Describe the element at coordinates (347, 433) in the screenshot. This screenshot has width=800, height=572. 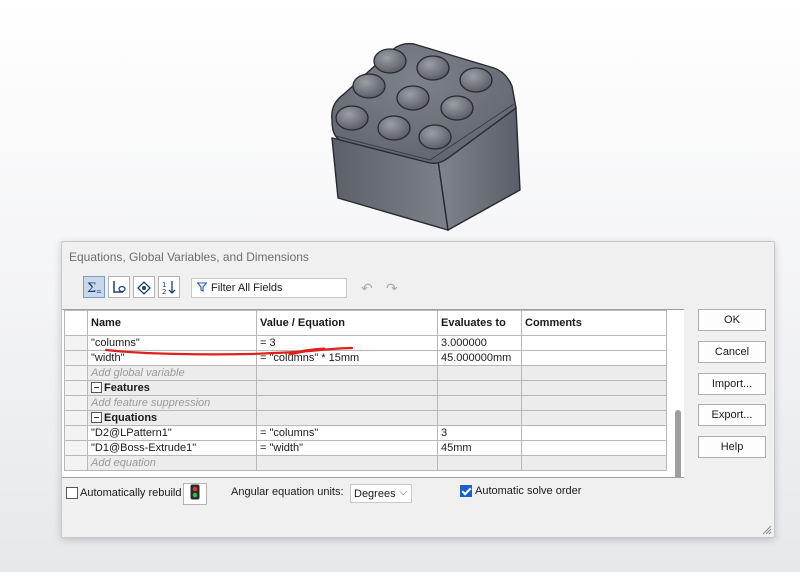
I see `cell-value: = "columns"` at that location.